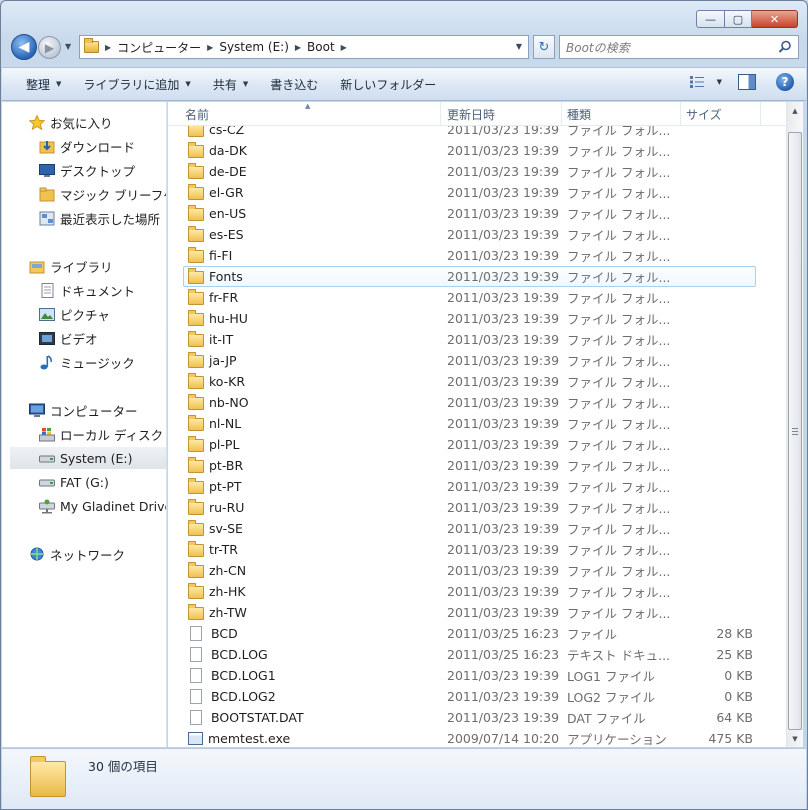 This screenshot has width=808, height=810. Describe the element at coordinates (196, 717) in the screenshot. I see `file-icon` at that location.